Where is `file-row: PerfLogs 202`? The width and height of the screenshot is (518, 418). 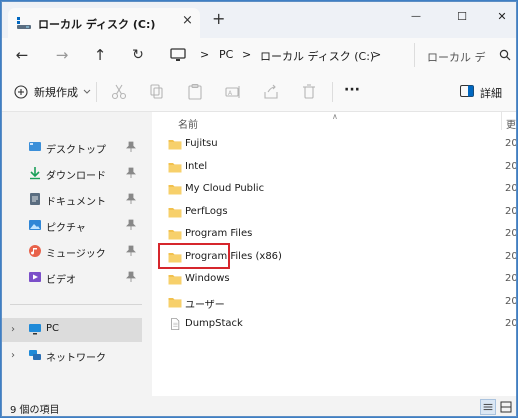 file-row: PerfLogs 202 is located at coordinates (339, 213).